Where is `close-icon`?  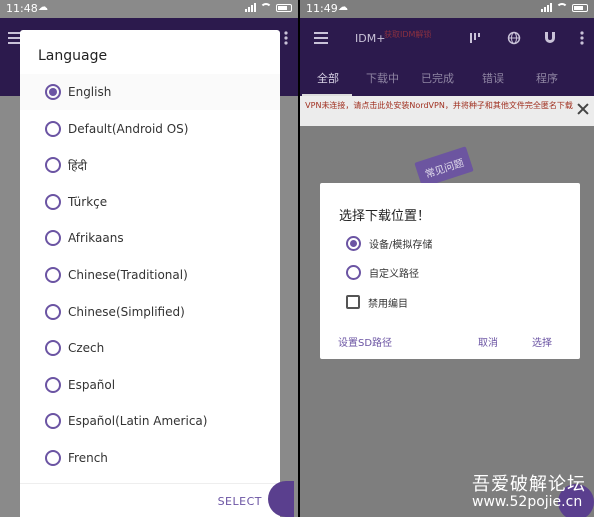 close-icon is located at coordinates (583, 109).